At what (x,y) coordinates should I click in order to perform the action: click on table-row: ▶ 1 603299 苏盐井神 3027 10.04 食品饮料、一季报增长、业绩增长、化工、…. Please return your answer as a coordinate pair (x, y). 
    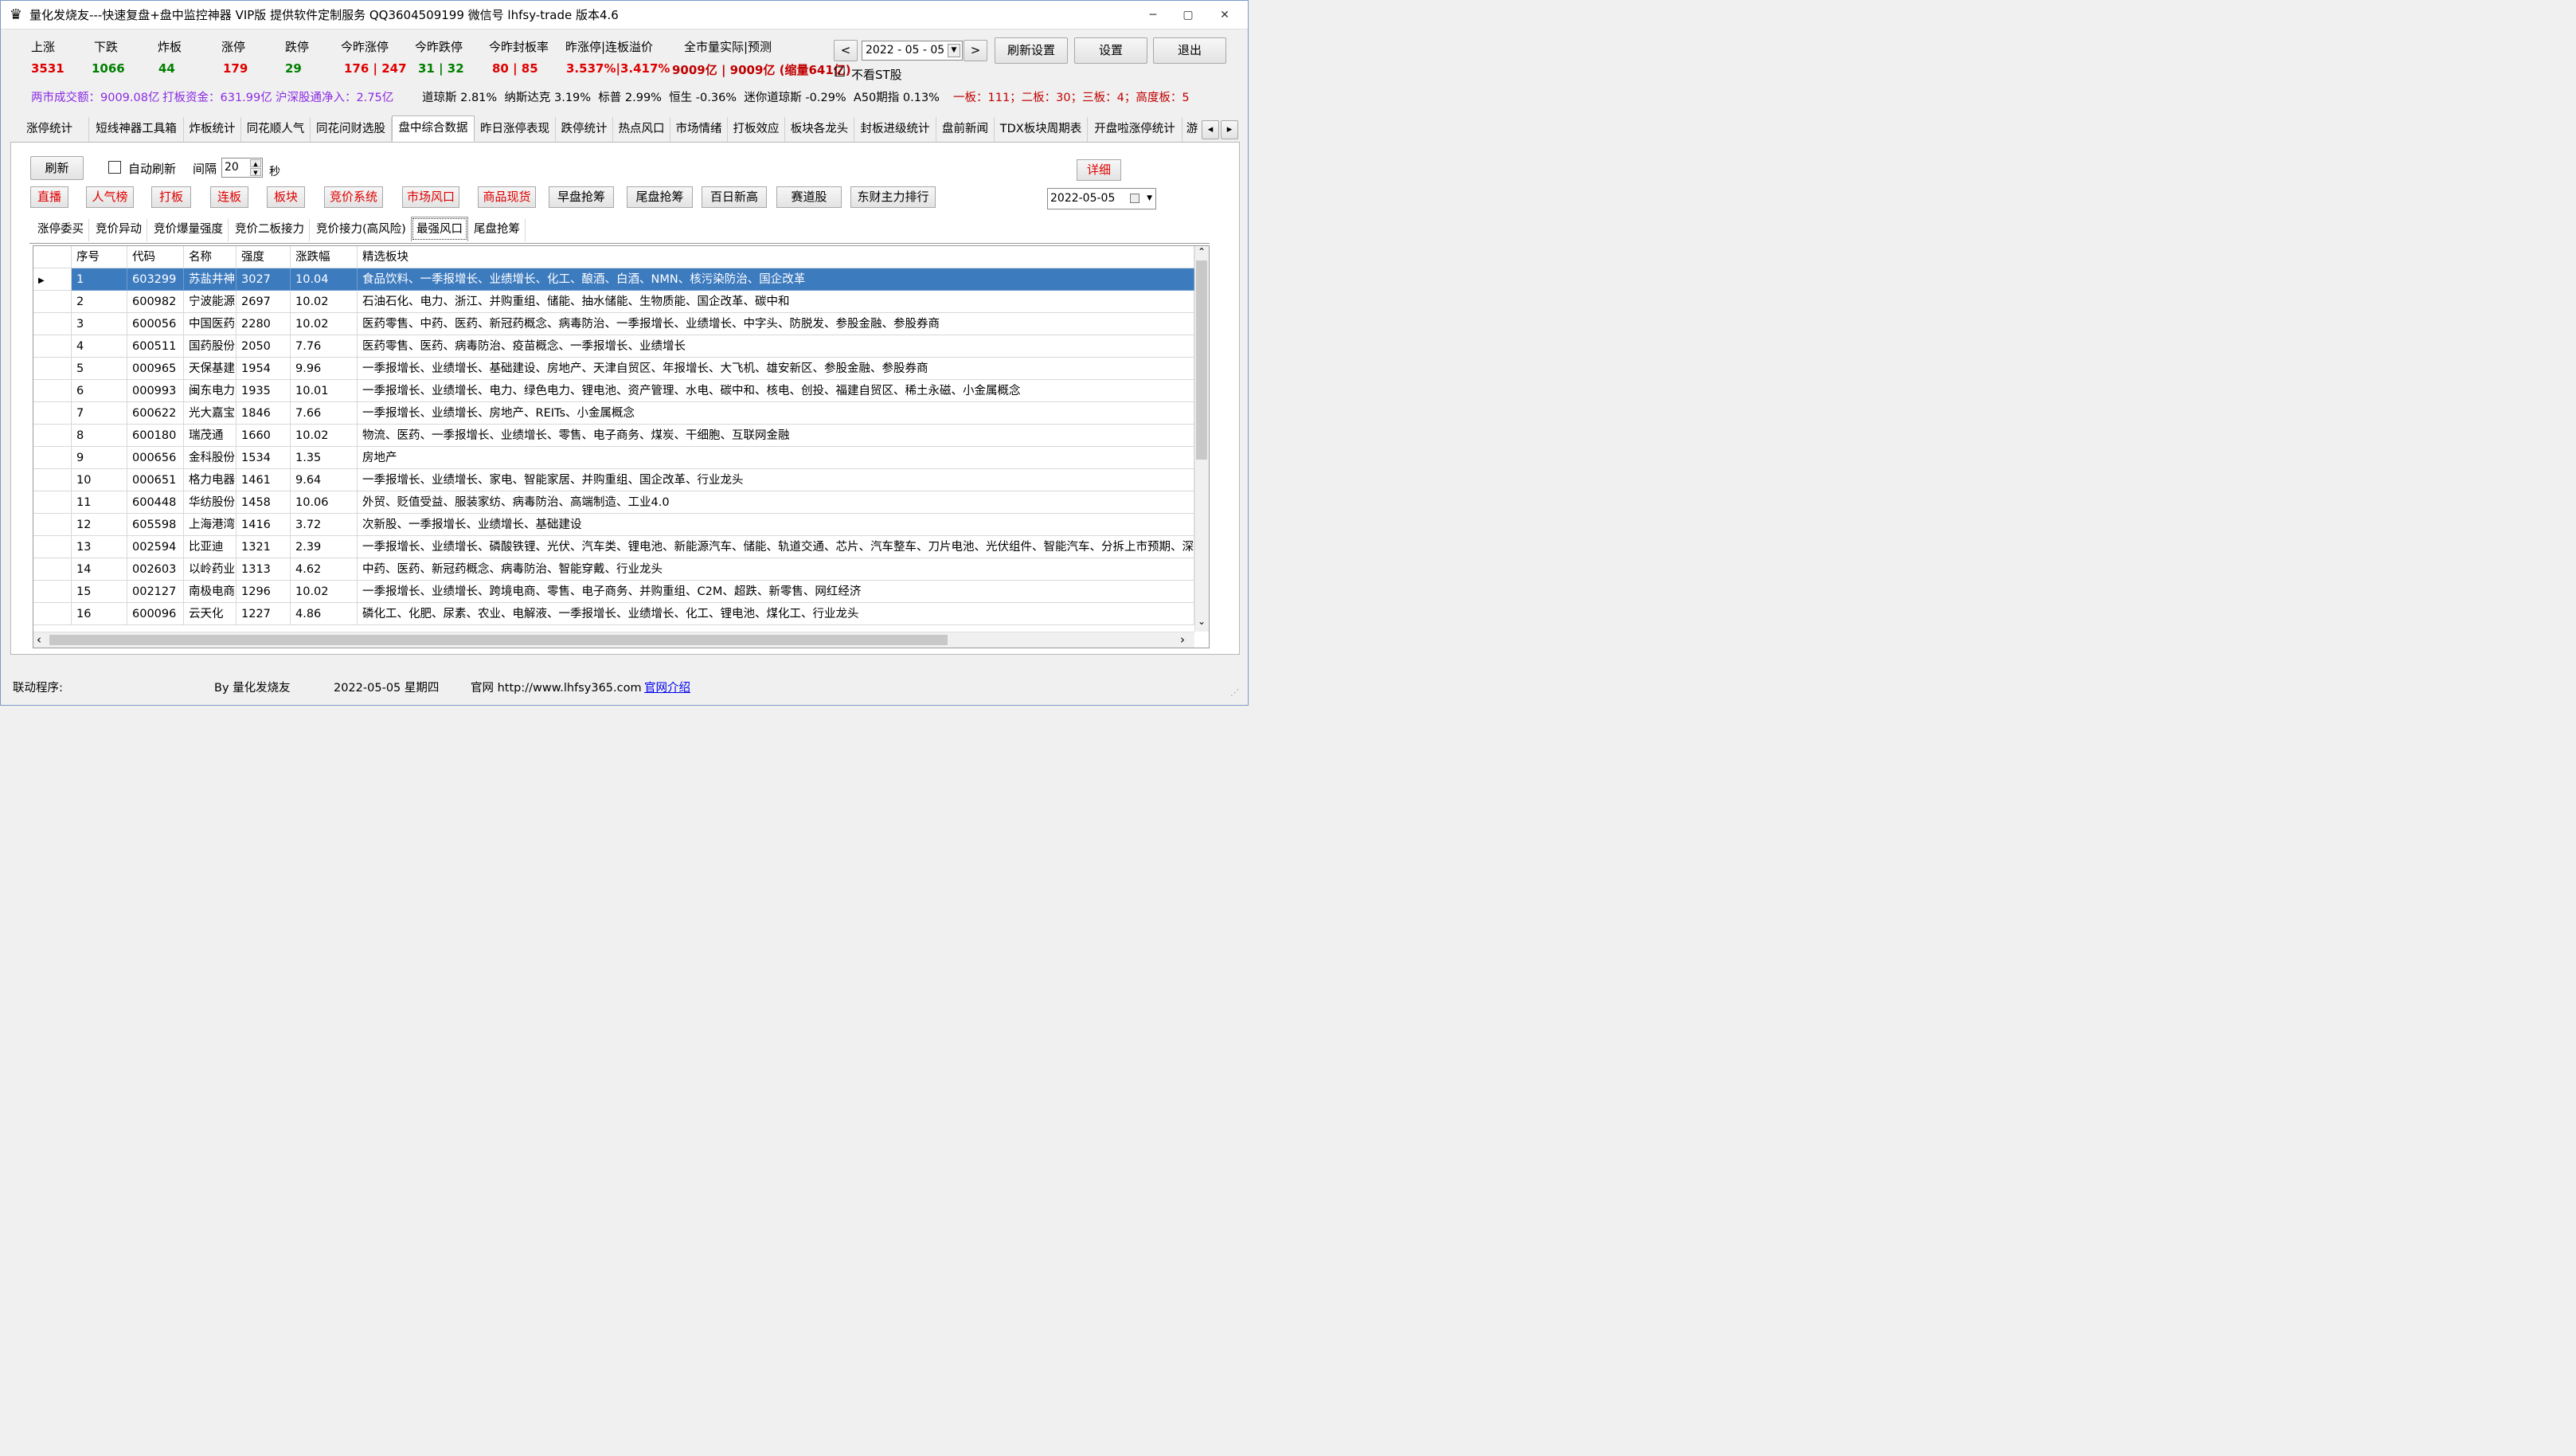
    Looking at the image, I should click on (613, 279).